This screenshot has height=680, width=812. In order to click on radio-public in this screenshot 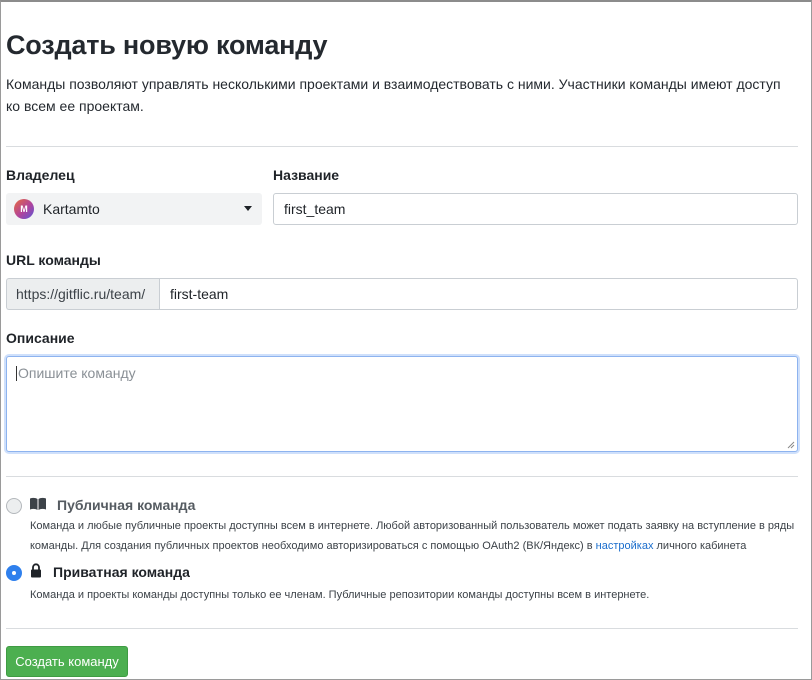, I will do `click(14, 506)`.